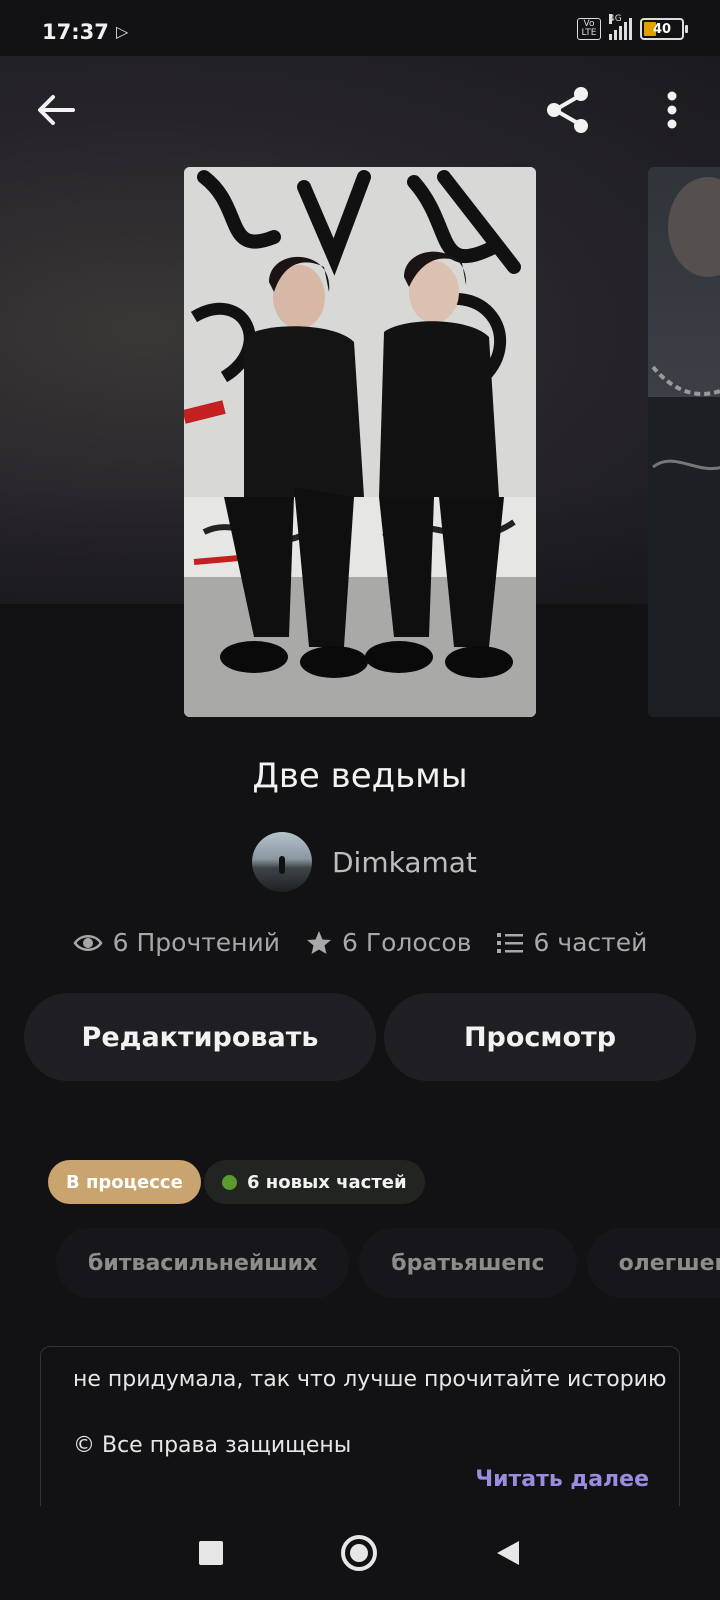  Describe the element at coordinates (407, 942) in the screenshot. I see `votes-count: 6 Голосов` at that location.